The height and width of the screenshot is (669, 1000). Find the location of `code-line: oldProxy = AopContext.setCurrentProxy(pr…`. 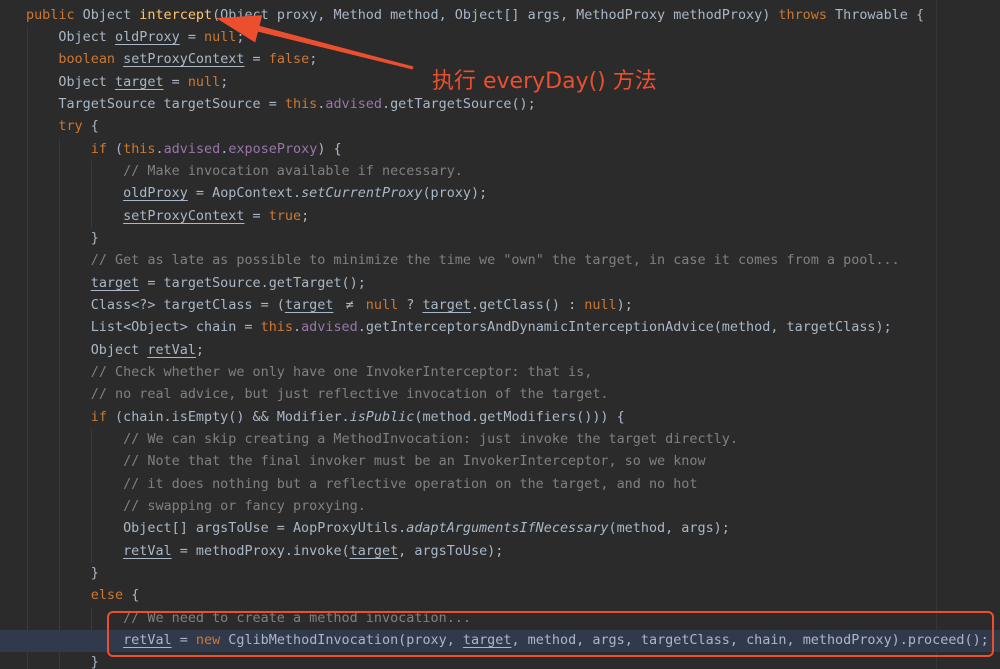

code-line: oldProxy = AopContext.setCurrentProxy(pr… is located at coordinates (500, 194).